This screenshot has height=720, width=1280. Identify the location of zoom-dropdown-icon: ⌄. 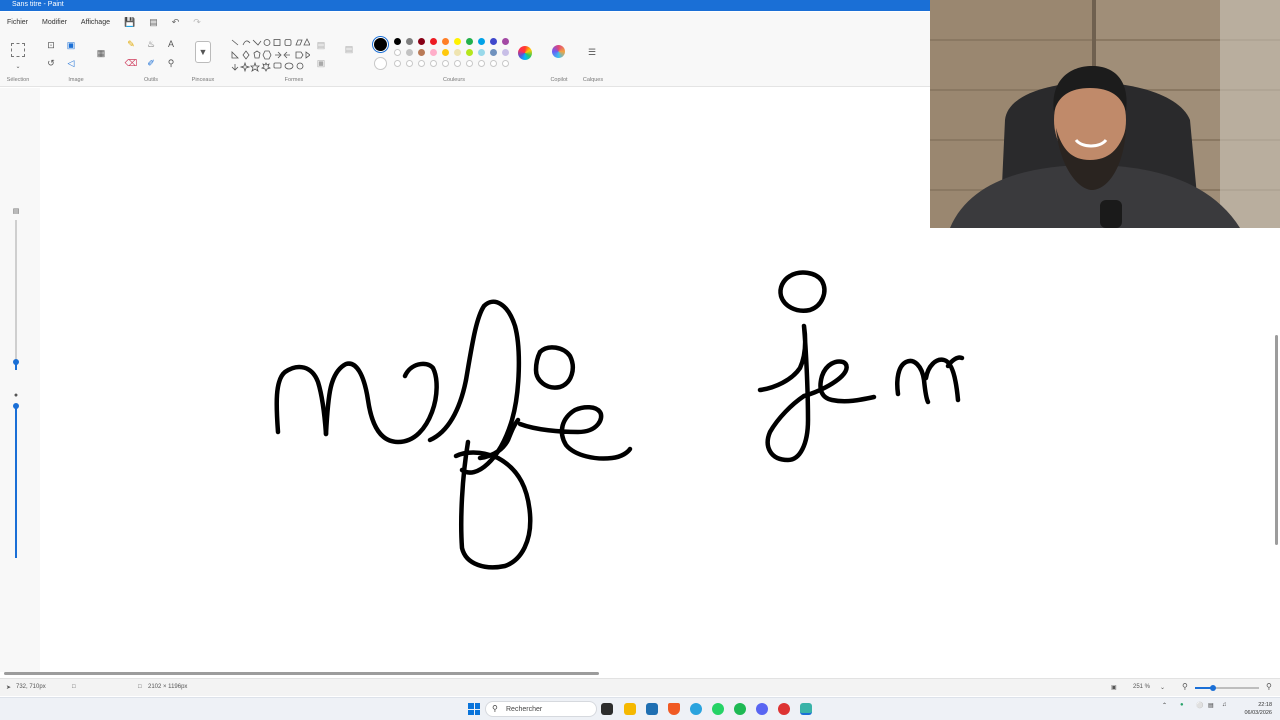
(1162, 687).